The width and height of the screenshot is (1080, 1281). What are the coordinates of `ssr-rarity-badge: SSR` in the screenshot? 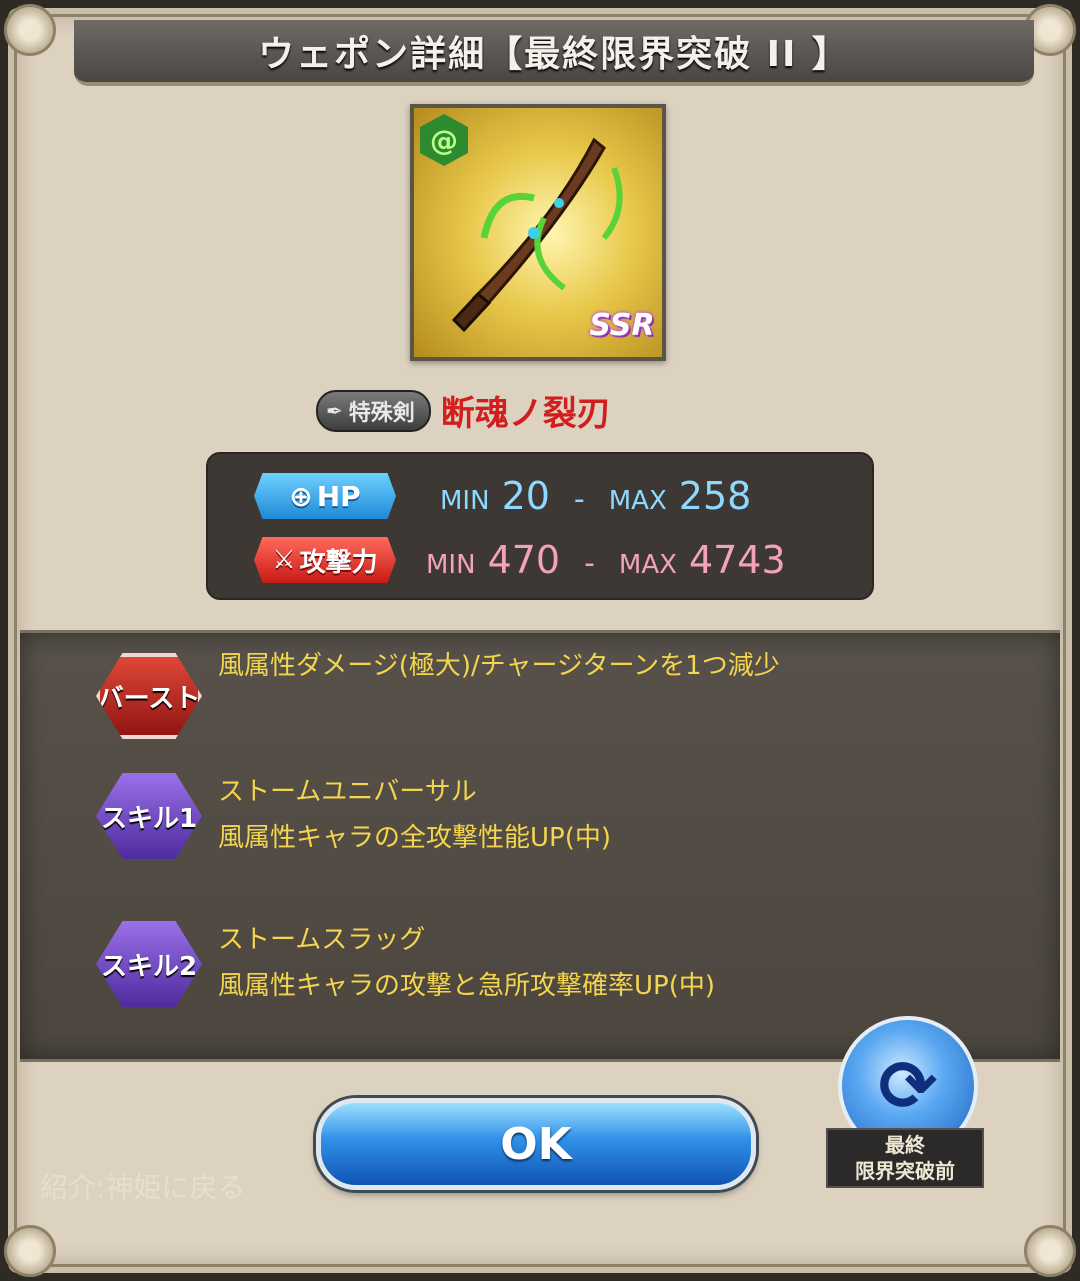 It's located at (622, 325).